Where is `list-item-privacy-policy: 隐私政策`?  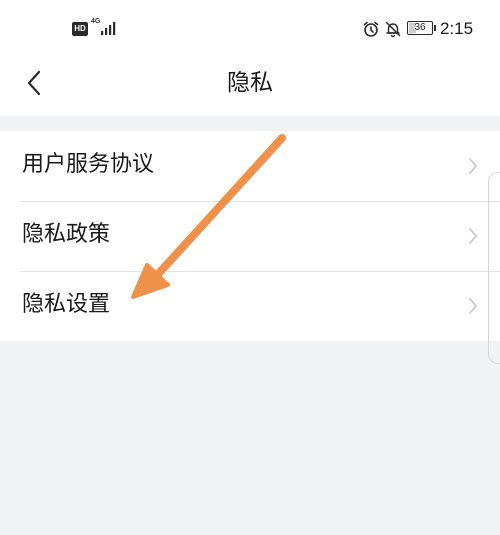 list-item-privacy-policy: 隐私政策 is located at coordinates (250, 236).